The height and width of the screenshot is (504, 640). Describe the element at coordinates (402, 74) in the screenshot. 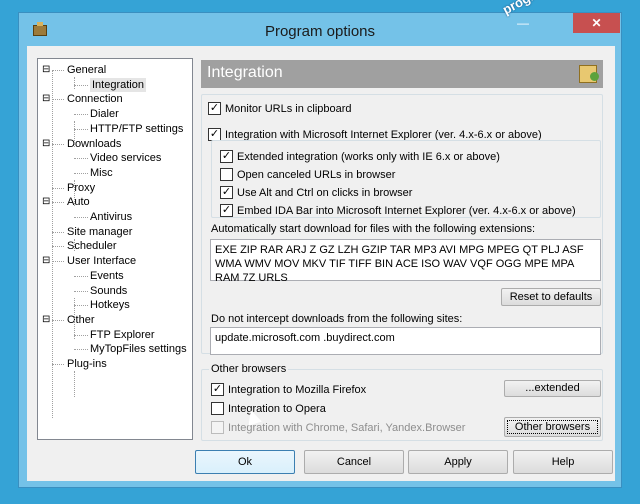

I see `section-header: Integration` at that location.